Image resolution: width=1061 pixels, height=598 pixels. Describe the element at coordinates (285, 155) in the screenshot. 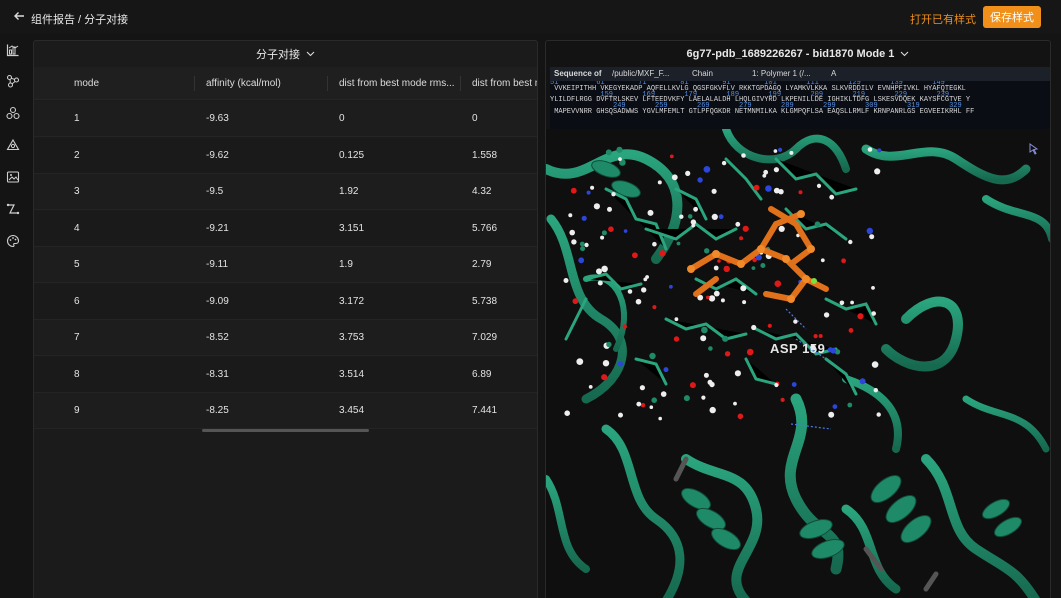

I see `table-row: 2 -9.62 0.125 1.558` at that location.